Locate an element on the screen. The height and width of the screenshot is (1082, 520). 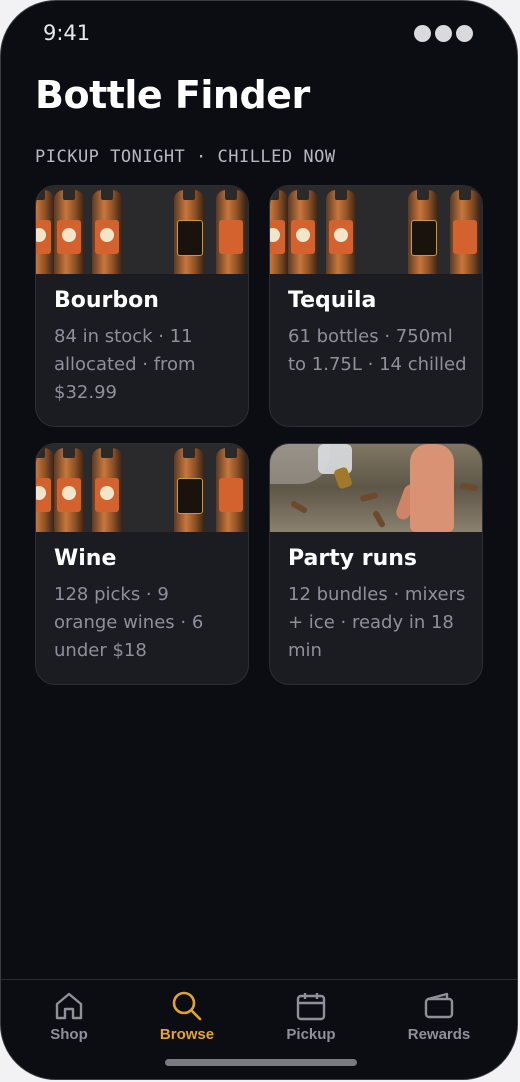
tab-label: Shop is located at coordinates (69, 1034).